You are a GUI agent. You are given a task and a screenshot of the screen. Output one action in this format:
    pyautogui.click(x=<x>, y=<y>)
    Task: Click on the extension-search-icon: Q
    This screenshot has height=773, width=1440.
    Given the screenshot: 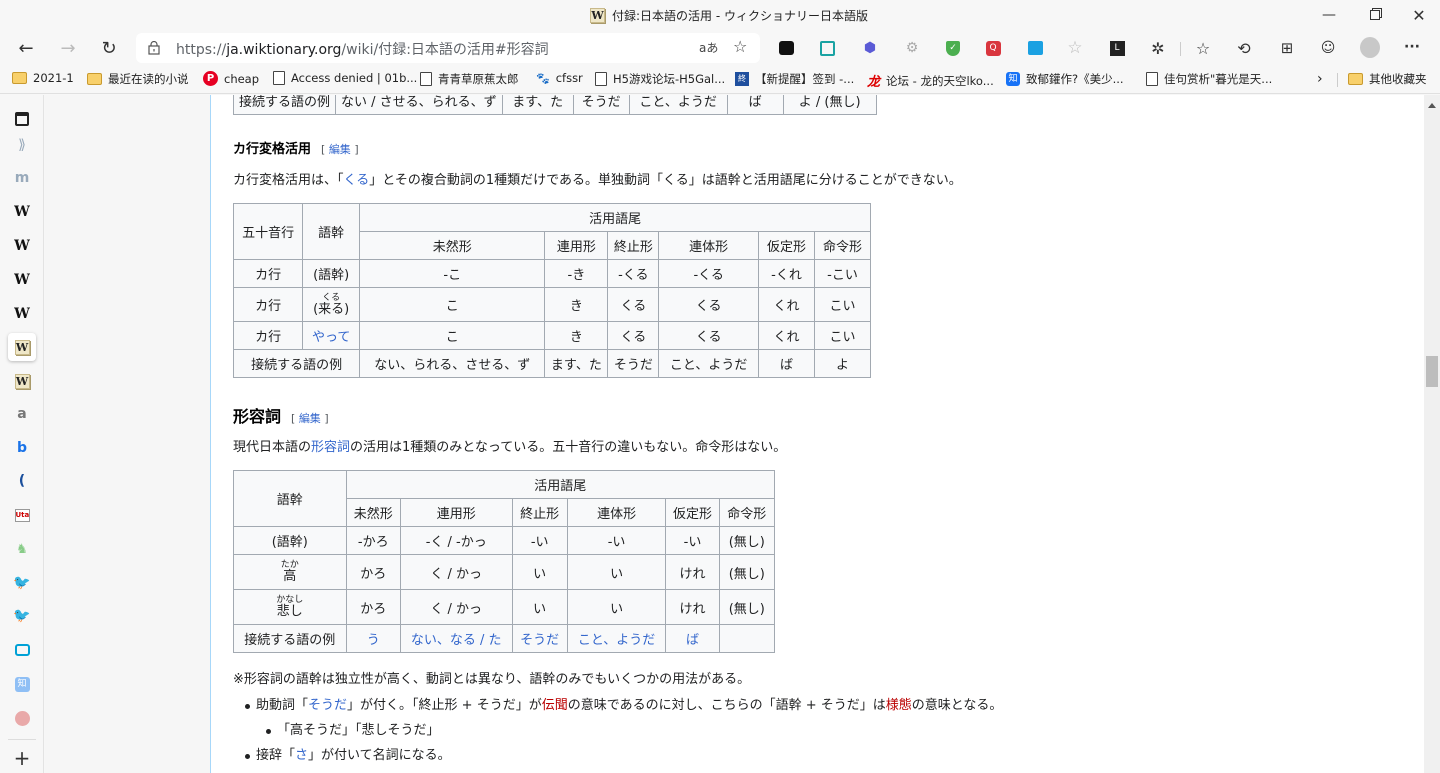 What is the action you would take?
    pyautogui.click(x=993, y=48)
    